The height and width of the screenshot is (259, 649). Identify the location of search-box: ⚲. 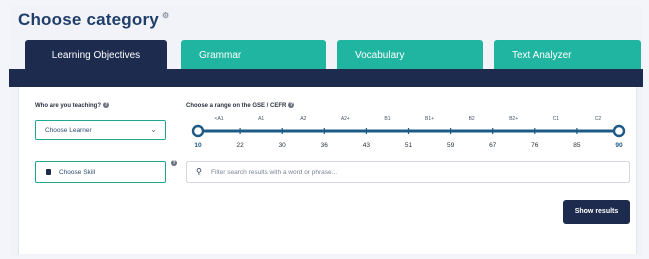
(408, 172).